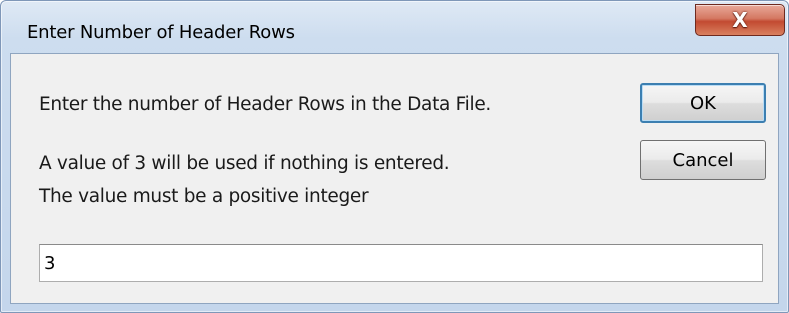 The height and width of the screenshot is (313, 789). What do you see at coordinates (161, 32) in the screenshot?
I see `window-title: Enter Number of Header Rows` at bounding box center [161, 32].